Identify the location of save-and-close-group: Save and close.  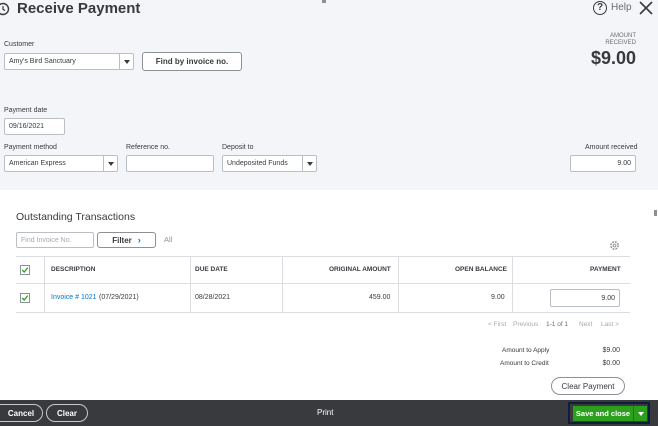
(609, 413).